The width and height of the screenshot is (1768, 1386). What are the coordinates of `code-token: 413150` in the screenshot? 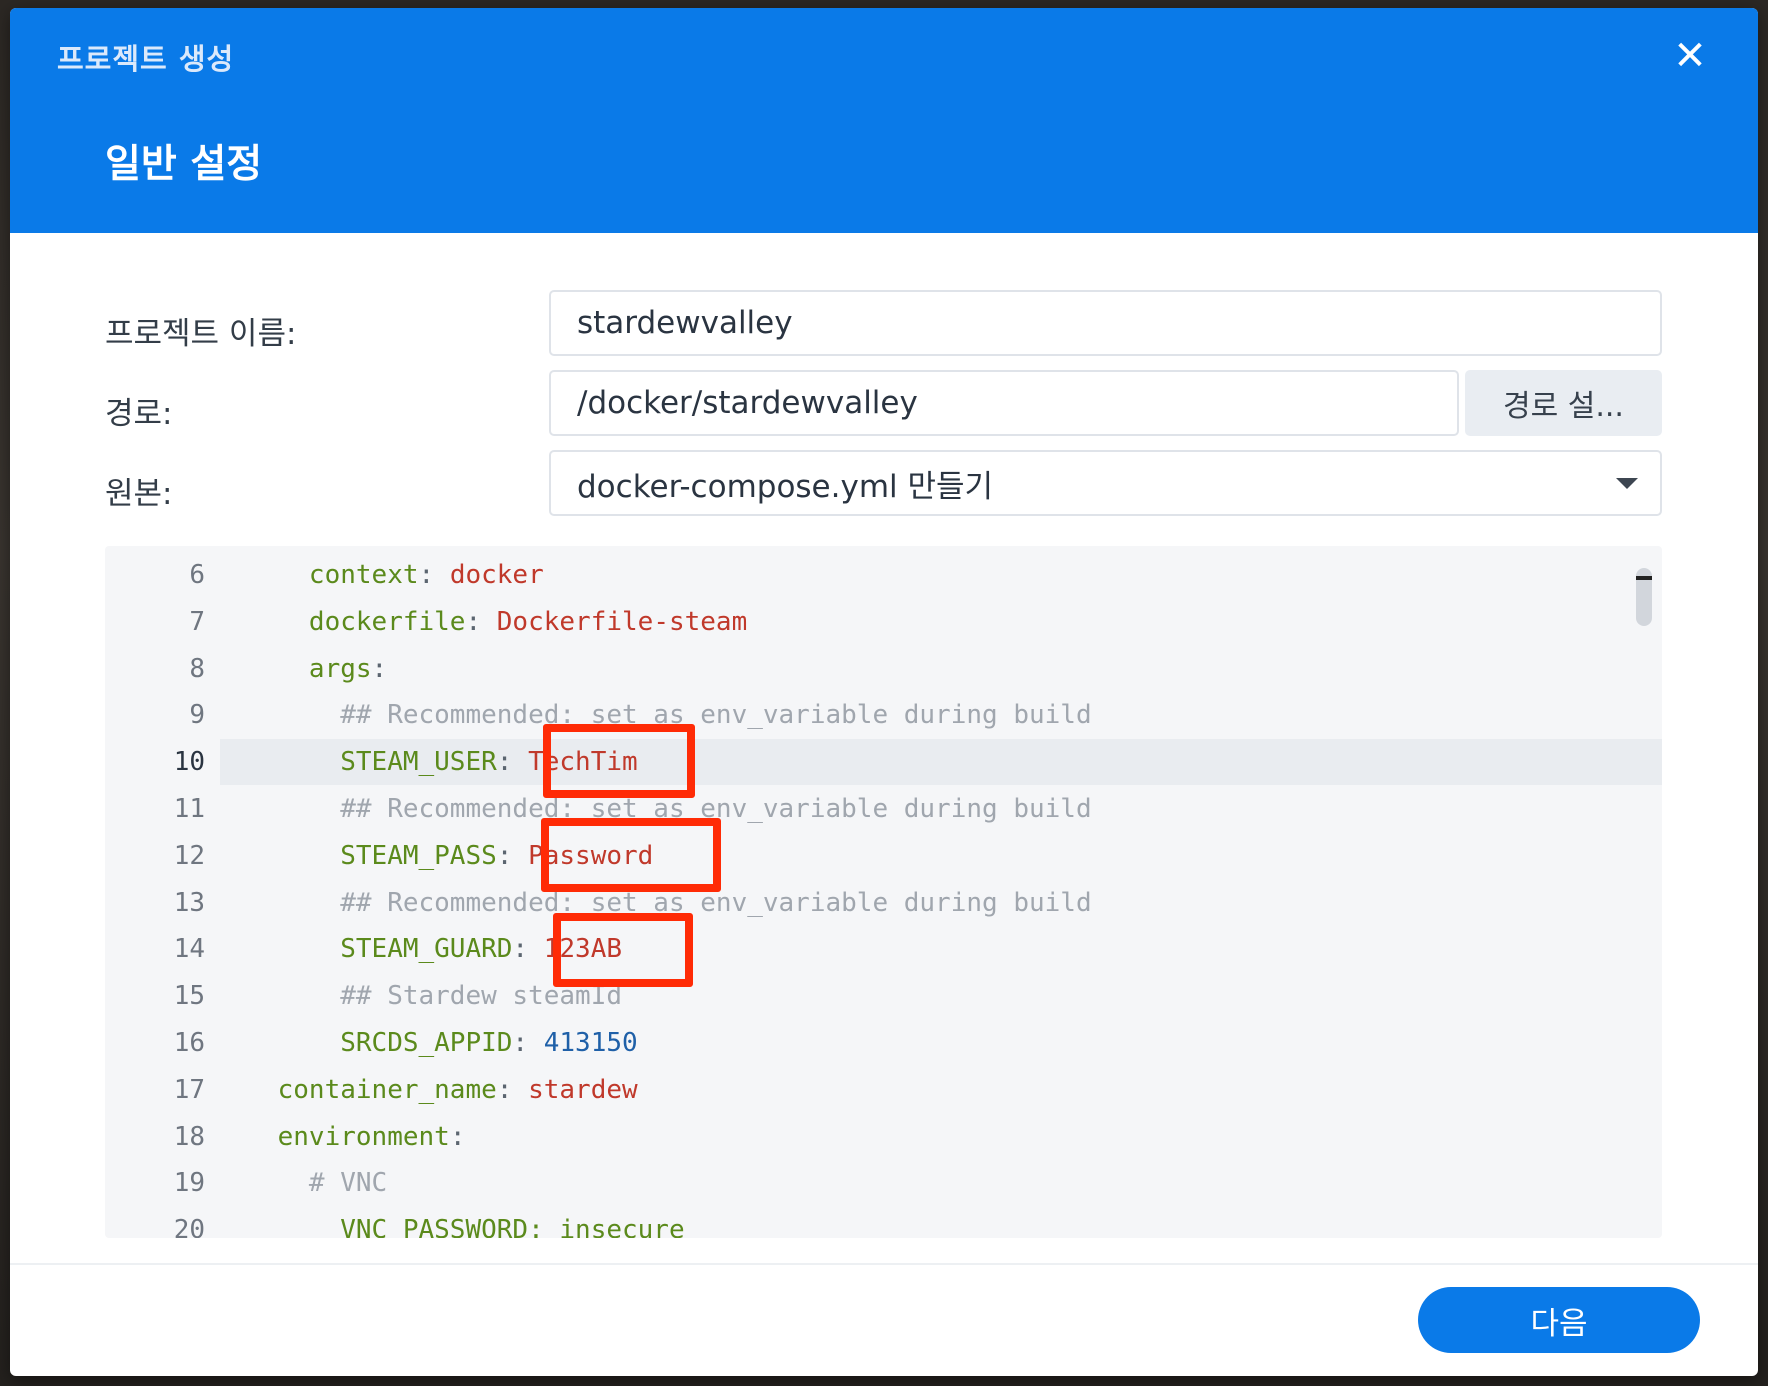 It's located at (590, 1043).